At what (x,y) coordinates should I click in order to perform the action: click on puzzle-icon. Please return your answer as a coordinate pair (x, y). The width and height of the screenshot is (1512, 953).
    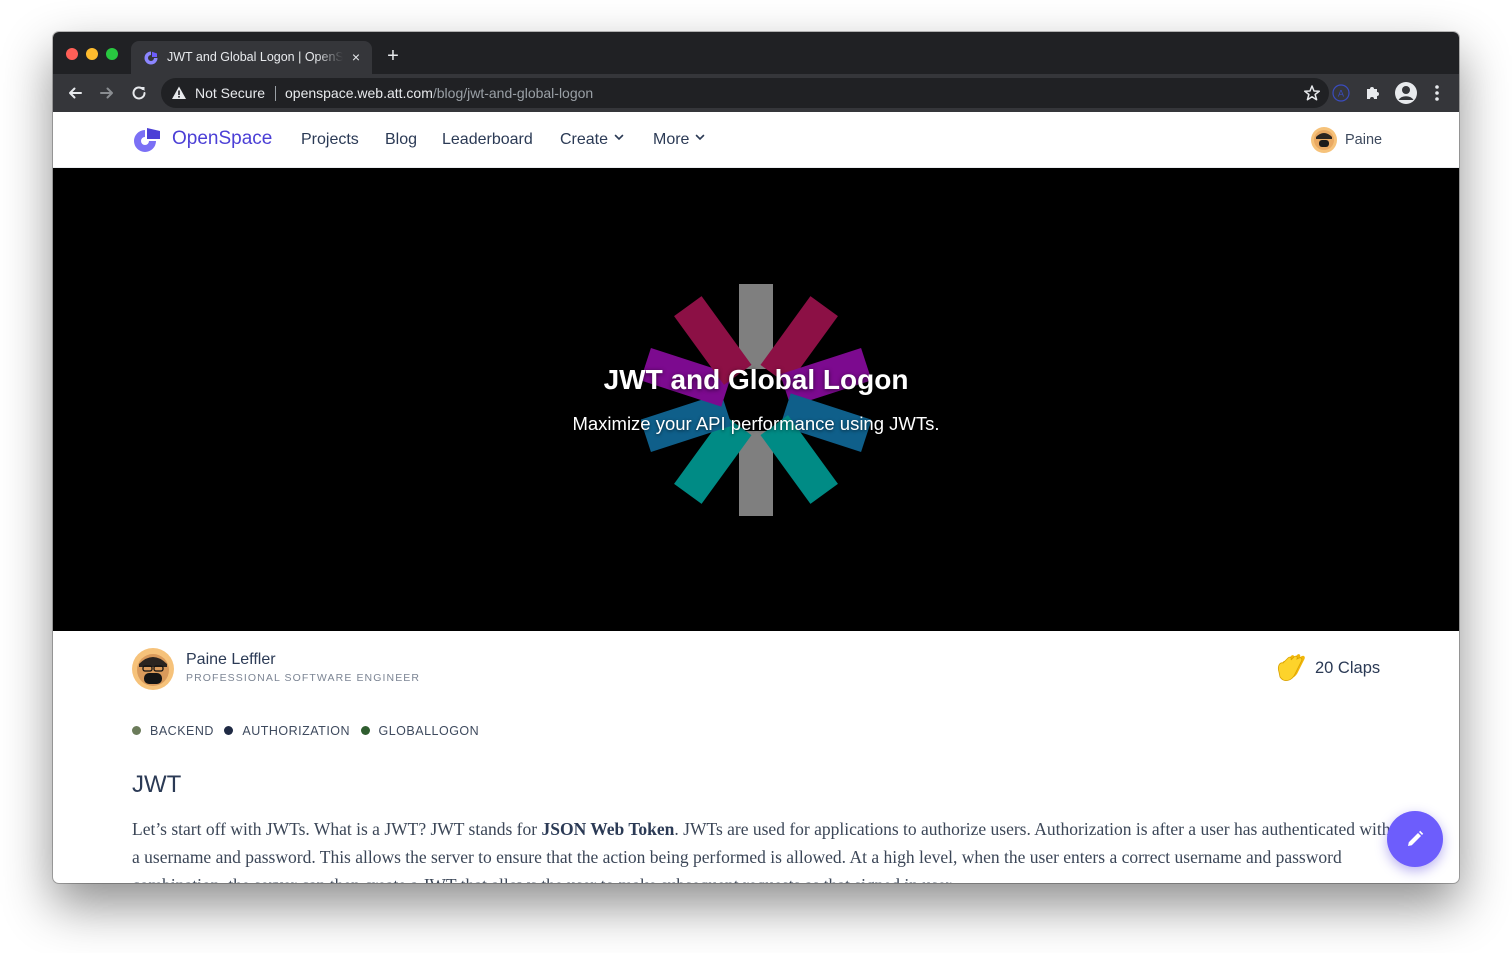
    Looking at the image, I should click on (1373, 93).